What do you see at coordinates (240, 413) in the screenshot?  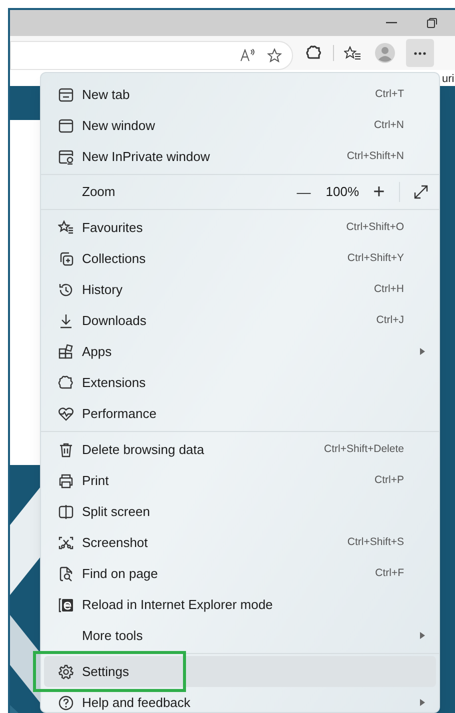 I see `menu-item: Performance` at bounding box center [240, 413].